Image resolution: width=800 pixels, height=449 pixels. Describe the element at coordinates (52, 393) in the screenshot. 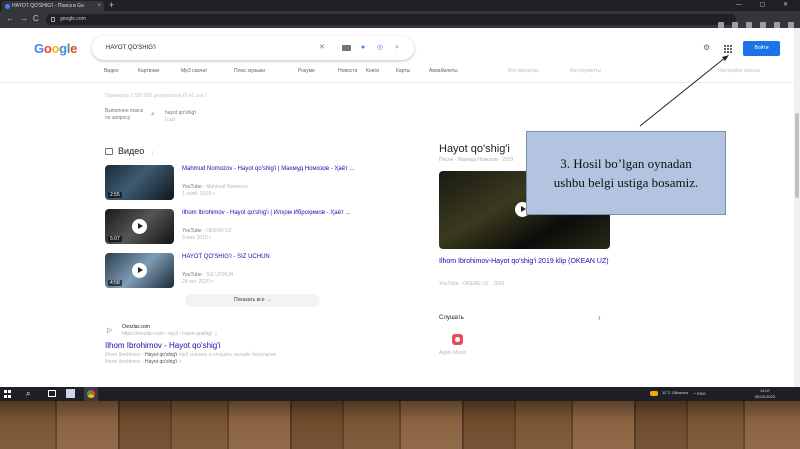

I see `task-view-icon` at that location.